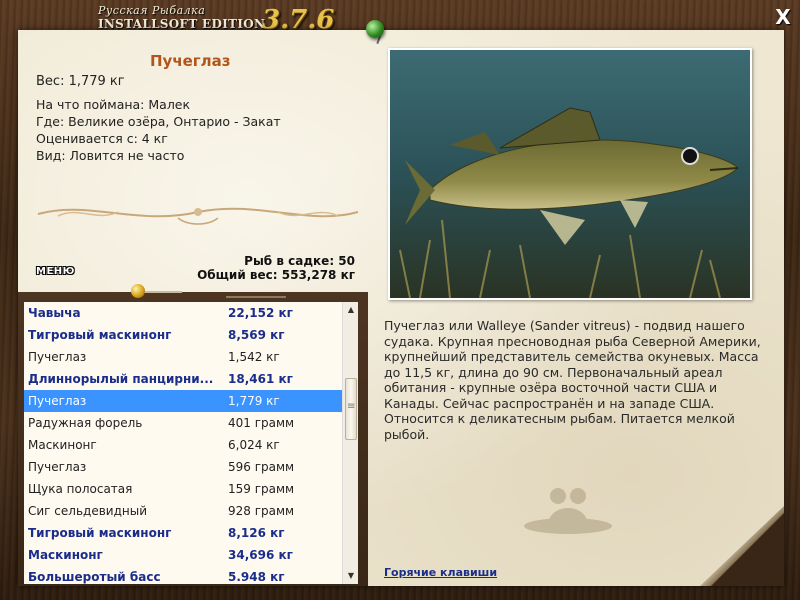 This screenshot has width=800, height=600. Describe the element at coordinates (54, 313) in the screenshot. I see `list-item-name: Чавыча` at that location.